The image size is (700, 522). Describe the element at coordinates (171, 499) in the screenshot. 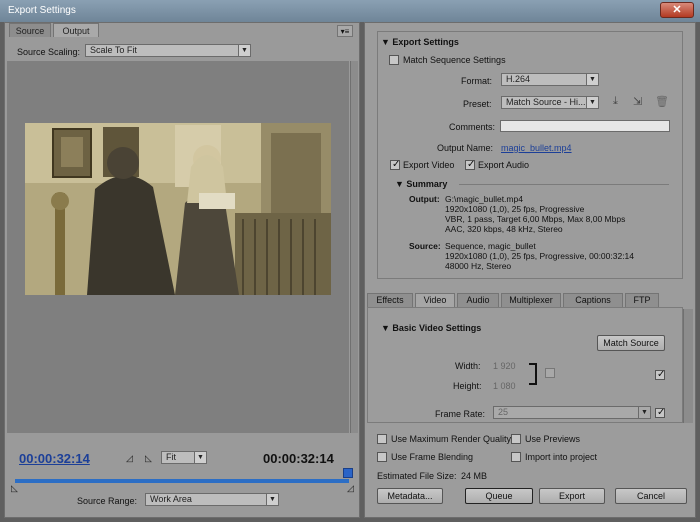

I see `source-range-value: Work Area` at that location.